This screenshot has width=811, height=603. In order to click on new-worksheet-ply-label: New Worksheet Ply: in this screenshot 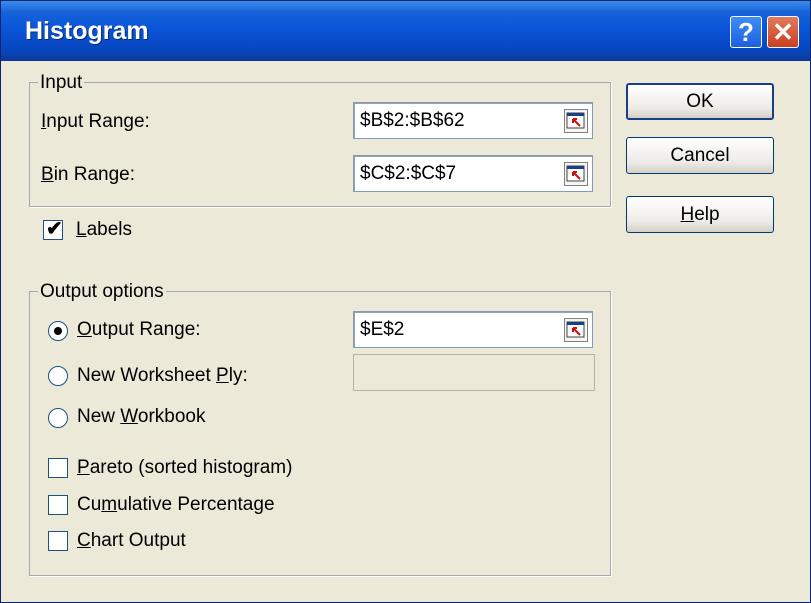, I will do `click(162, 376)`.